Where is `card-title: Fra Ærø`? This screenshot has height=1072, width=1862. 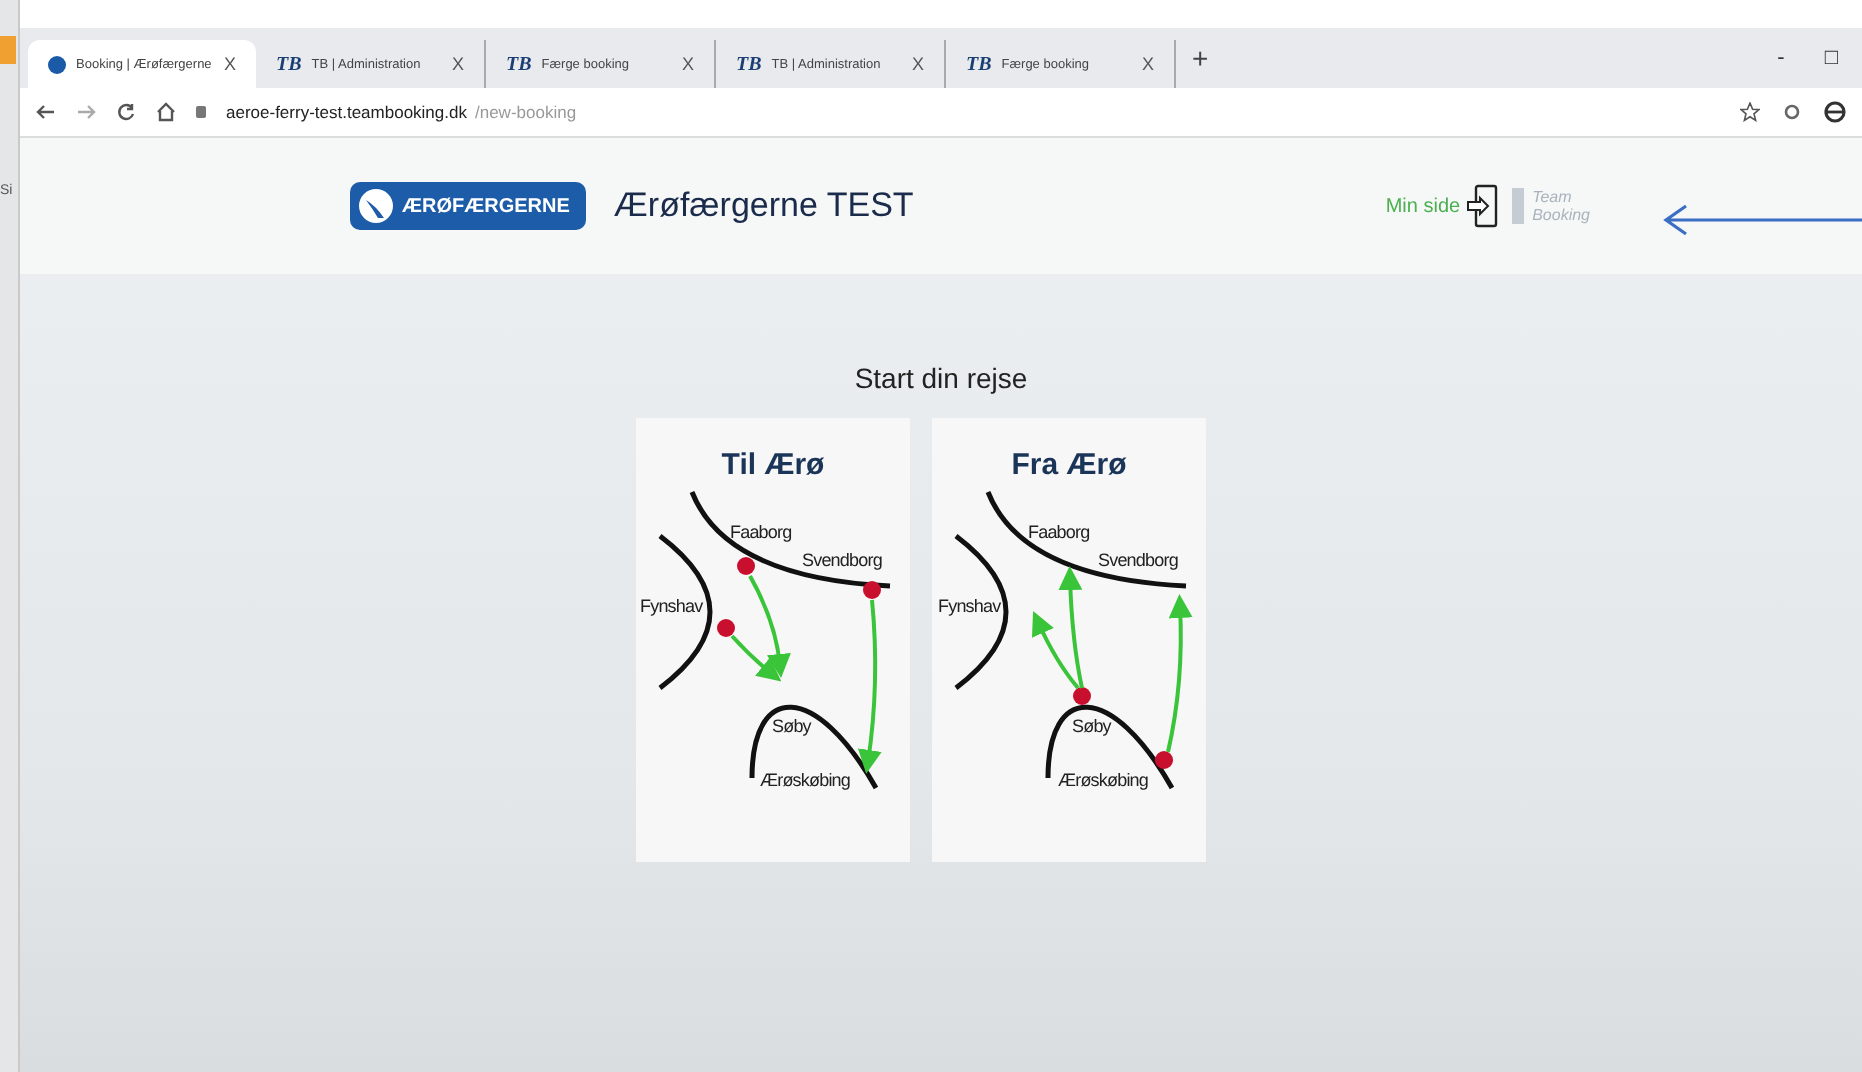 card-title: Fra Ærø is located at coordinates (1069, 465).